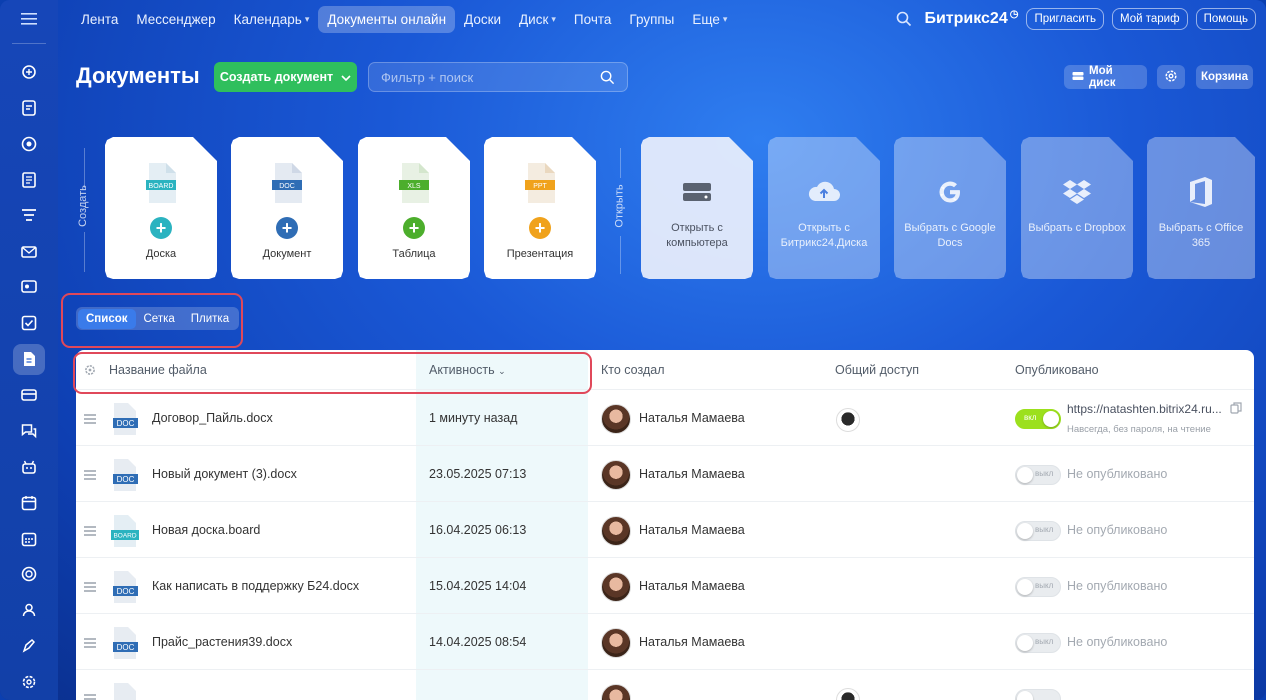  Describe the element at coordinates (1225, 19) in the screenshot. I see `help-button: Помощь` at that location.